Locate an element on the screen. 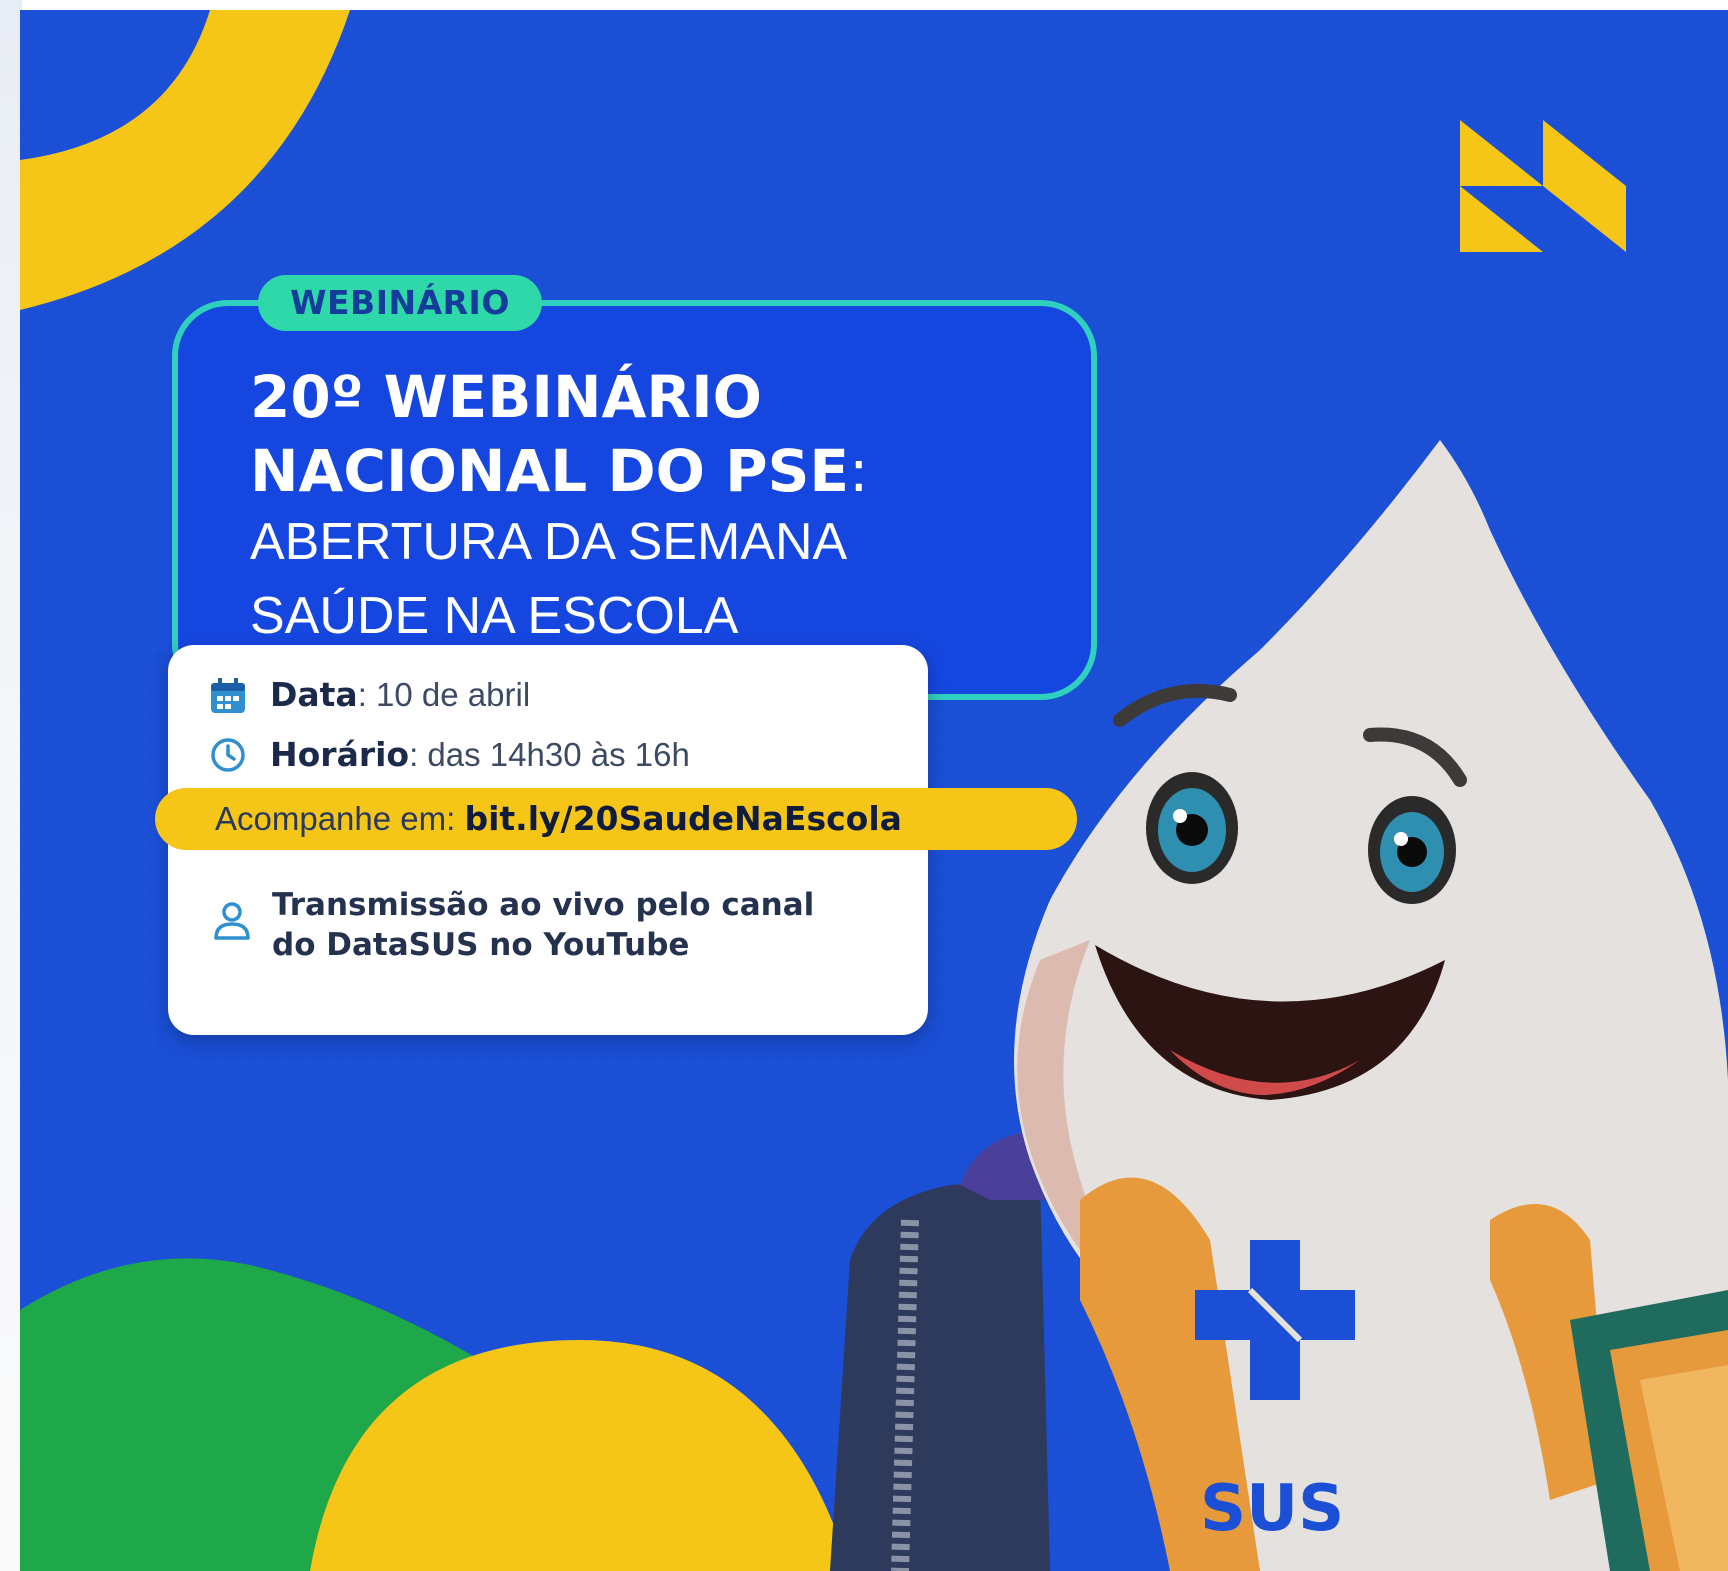  date-value: : 10 de abril is located at coordinates (444, 694).